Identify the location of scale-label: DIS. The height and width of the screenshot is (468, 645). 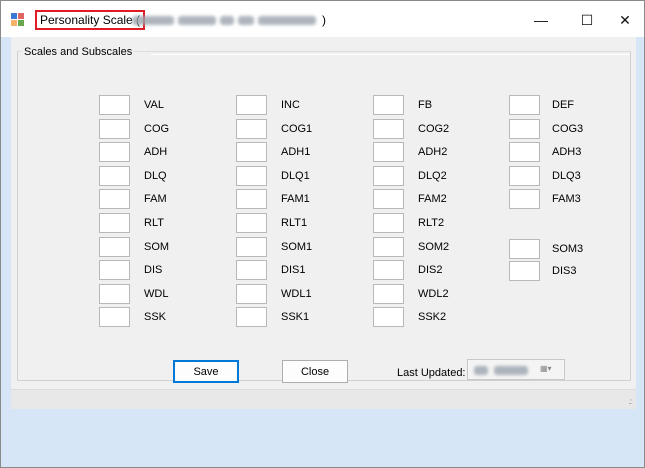
(153, 270).